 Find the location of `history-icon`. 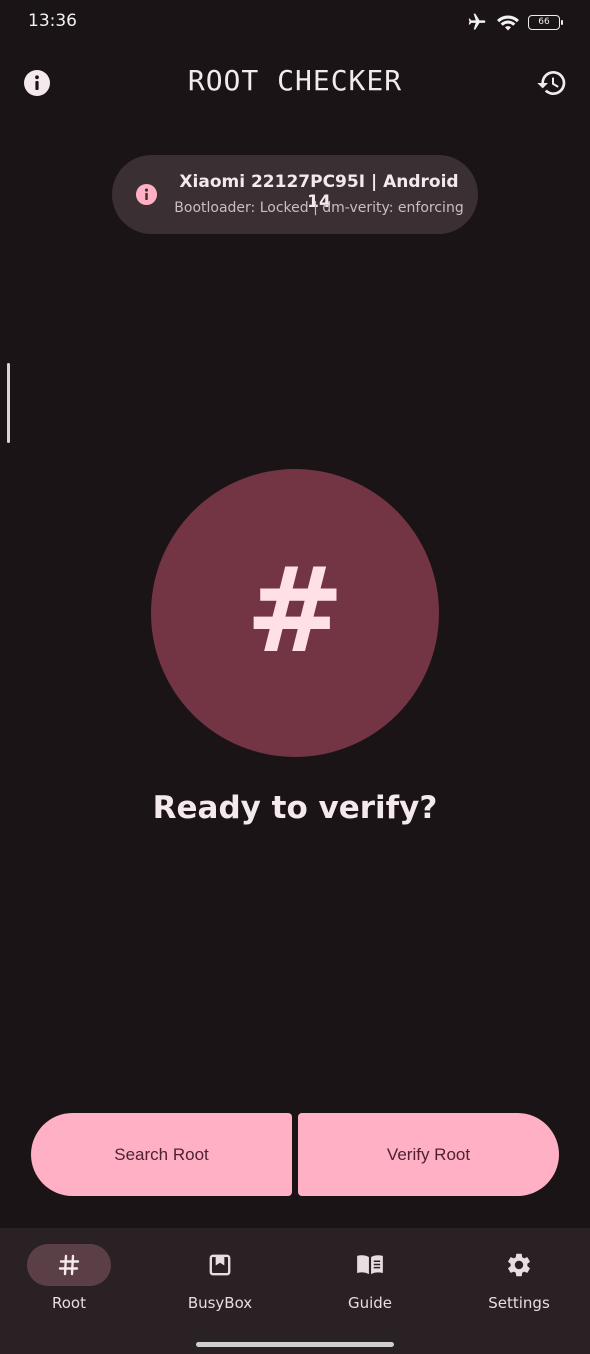

history-icon is located at coordinates (551, 83).